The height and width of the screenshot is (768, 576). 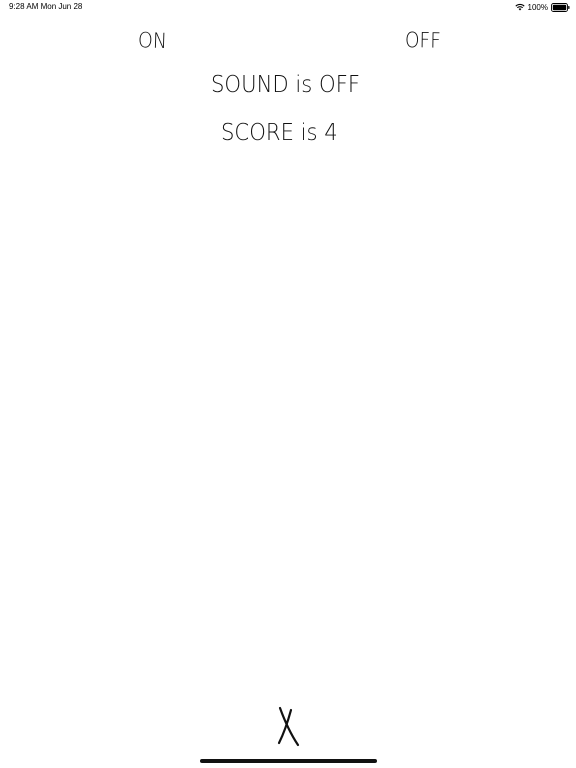 I want to click on battery-percent: 100%, so click(x=537, y=7).